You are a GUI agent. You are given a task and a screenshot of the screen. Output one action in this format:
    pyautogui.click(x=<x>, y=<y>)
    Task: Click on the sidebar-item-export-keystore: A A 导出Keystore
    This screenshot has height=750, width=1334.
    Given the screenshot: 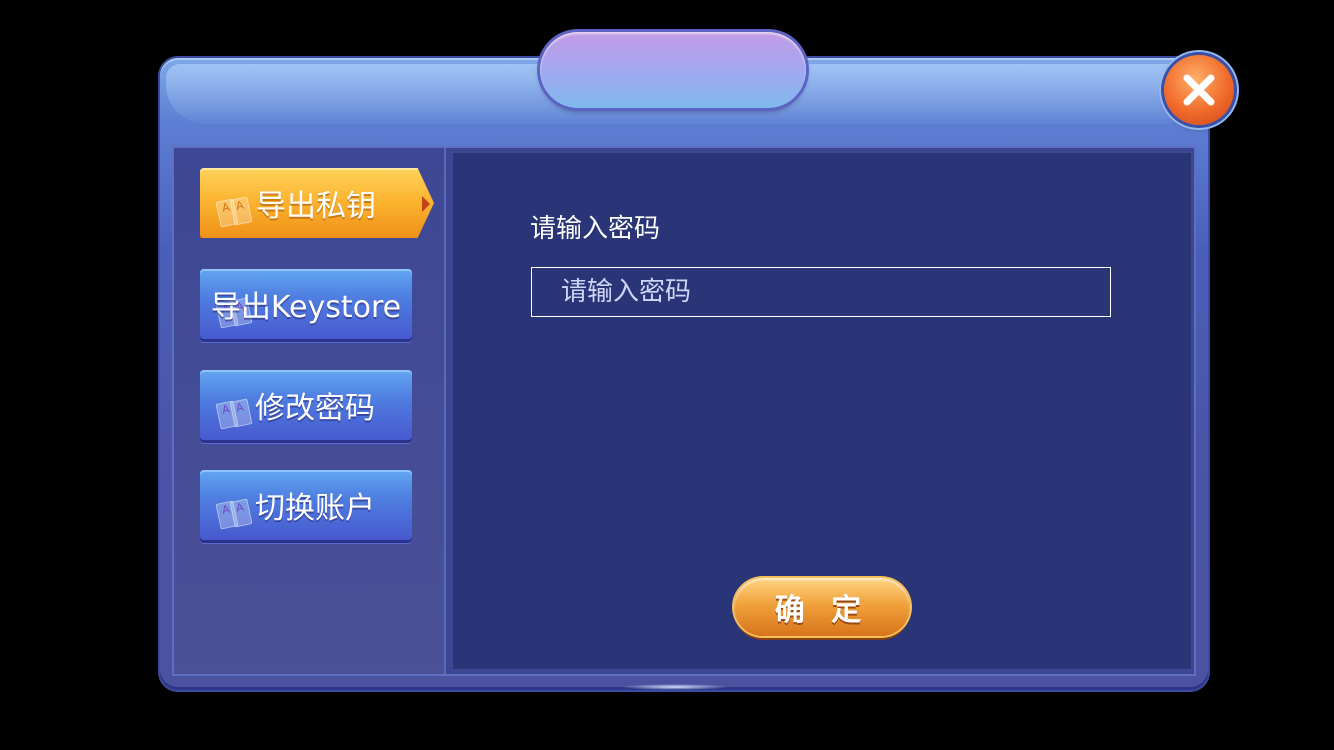 What is the action you would take?
    pyautogui.click(x=306, y=304)
    